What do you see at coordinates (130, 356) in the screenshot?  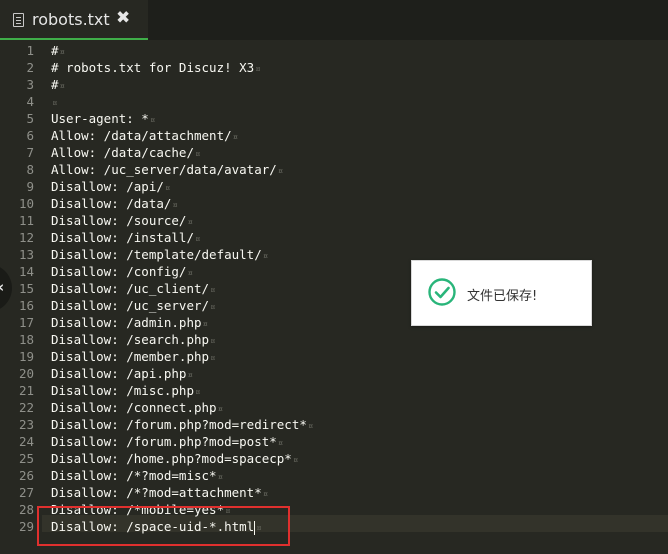 I see `code-line-text: Disallow: /member.php` at bounding box center [130, 356].